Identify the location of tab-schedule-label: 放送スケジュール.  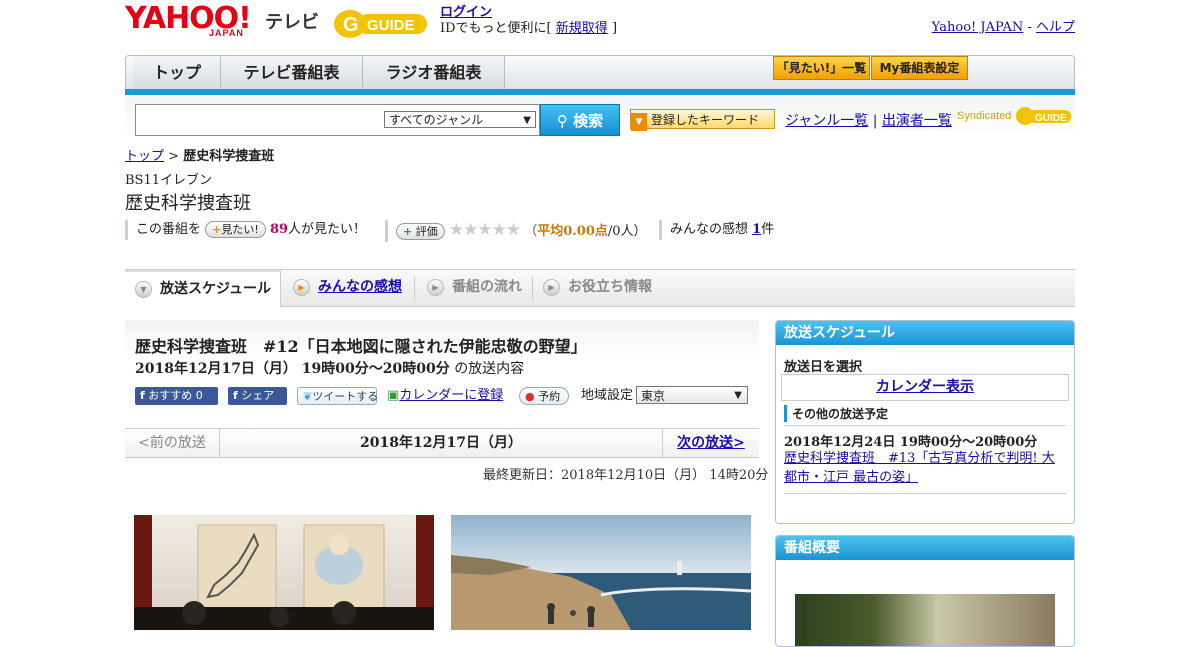
(216, 289).